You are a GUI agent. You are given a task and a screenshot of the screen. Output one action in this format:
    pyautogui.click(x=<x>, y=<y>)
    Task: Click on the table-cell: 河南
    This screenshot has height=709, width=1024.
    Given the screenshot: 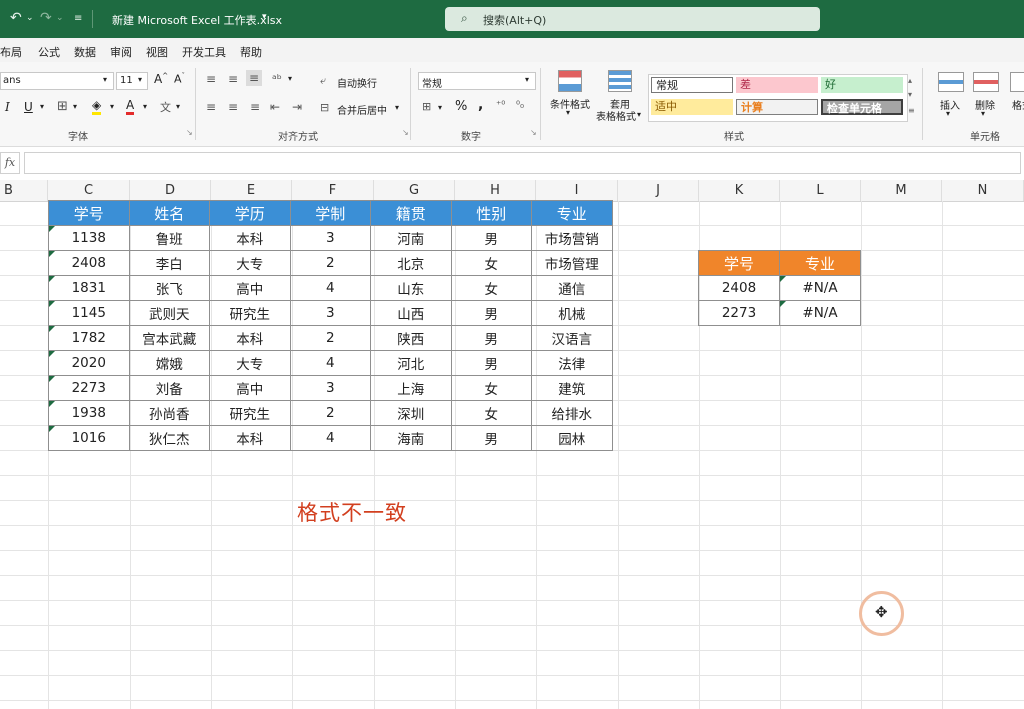 What is the action you would take?
    pyautogui.click(x=411, y=238)
    